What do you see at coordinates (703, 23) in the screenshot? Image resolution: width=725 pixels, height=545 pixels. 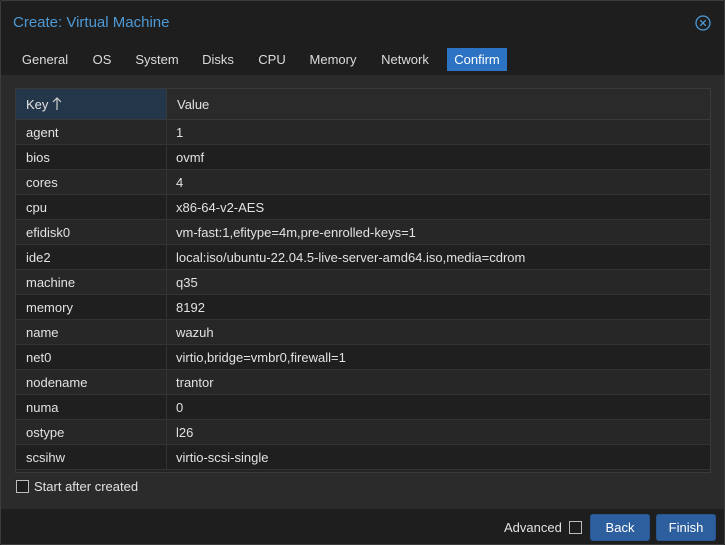 I see `close-circle-icon` at bounding box center [703, 23].